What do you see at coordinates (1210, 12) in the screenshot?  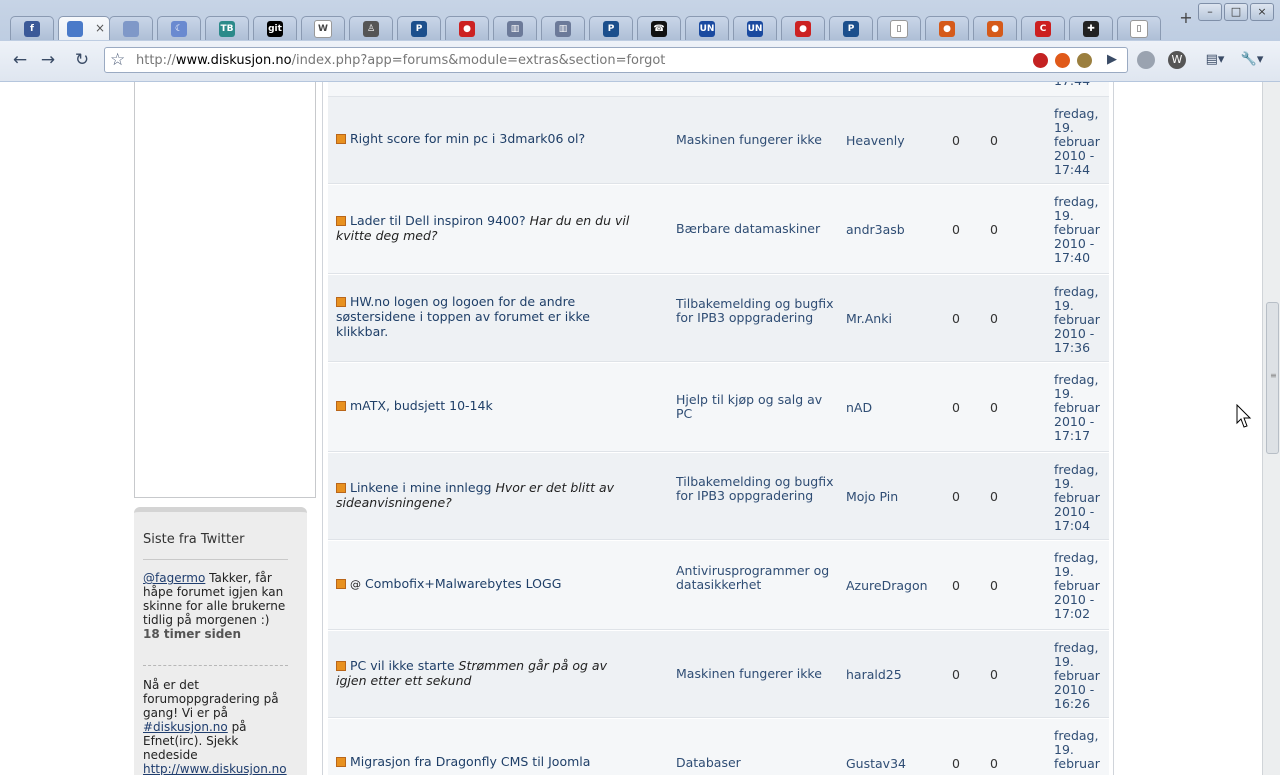 I see `minimize-button: –` at bounding box center [1210, 12].